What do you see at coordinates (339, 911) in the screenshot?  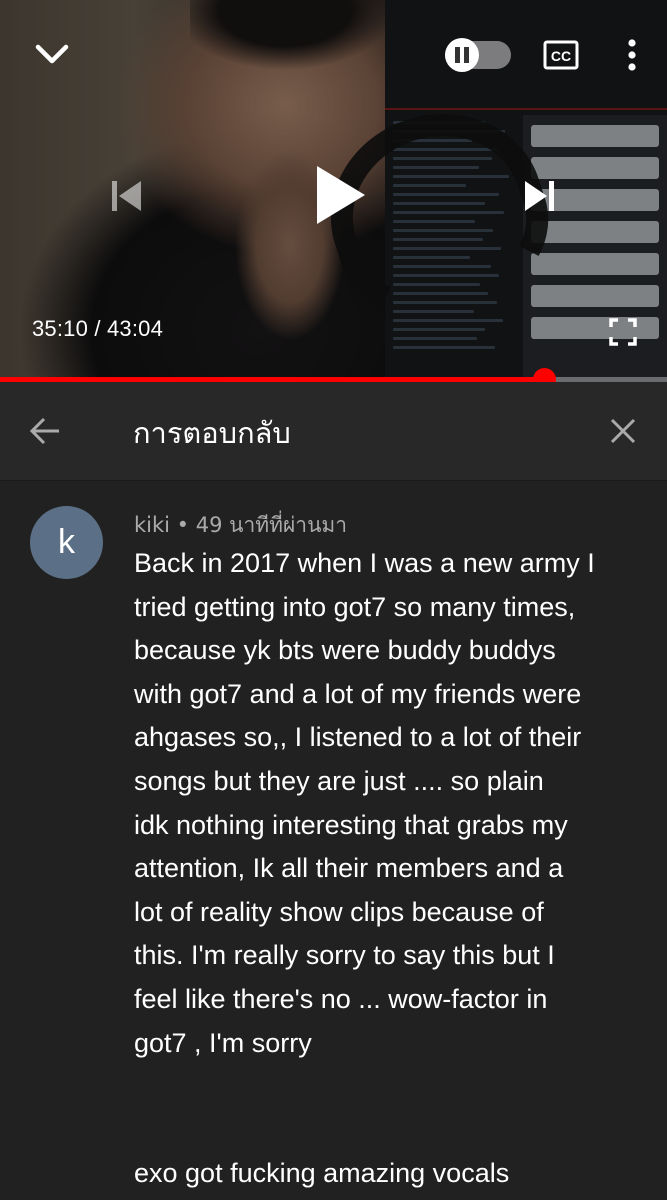 I see `comment-line: lot of reality show clips because of` at bounding box center [339, 911].